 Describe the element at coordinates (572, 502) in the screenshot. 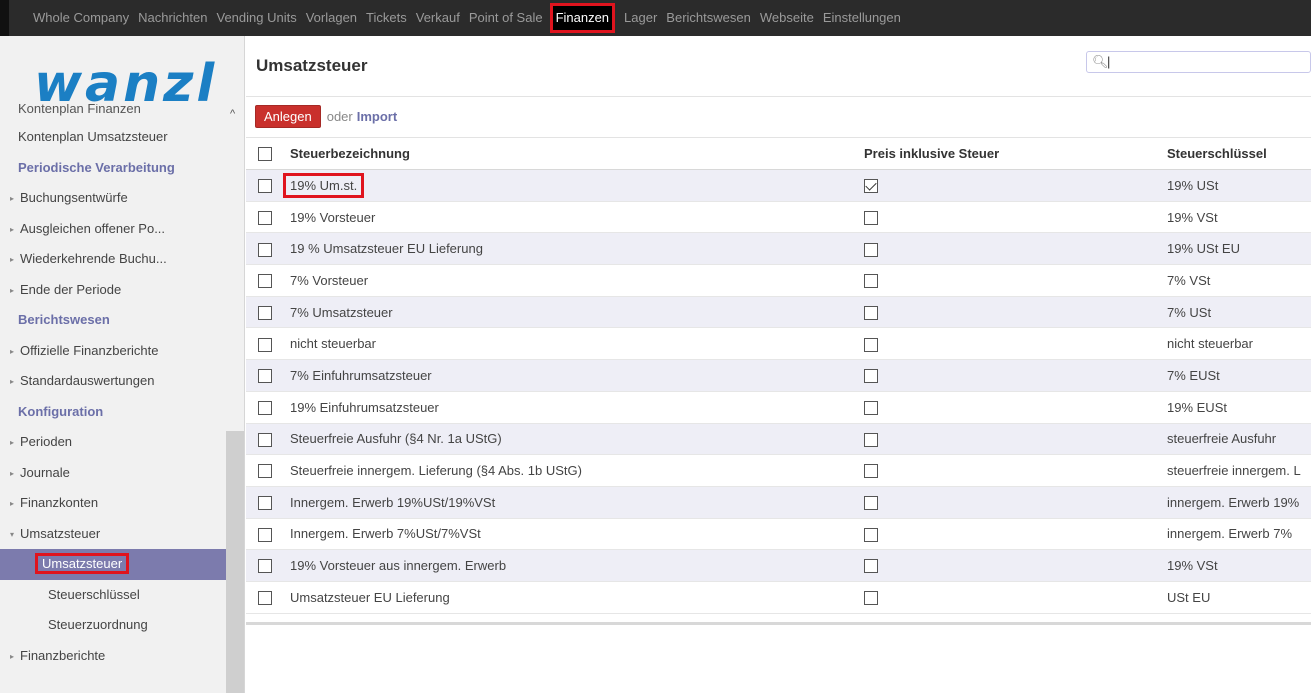

I see `tax-name-cell: Innergem. Erwerb 19%USt/19%VSt` at that location.